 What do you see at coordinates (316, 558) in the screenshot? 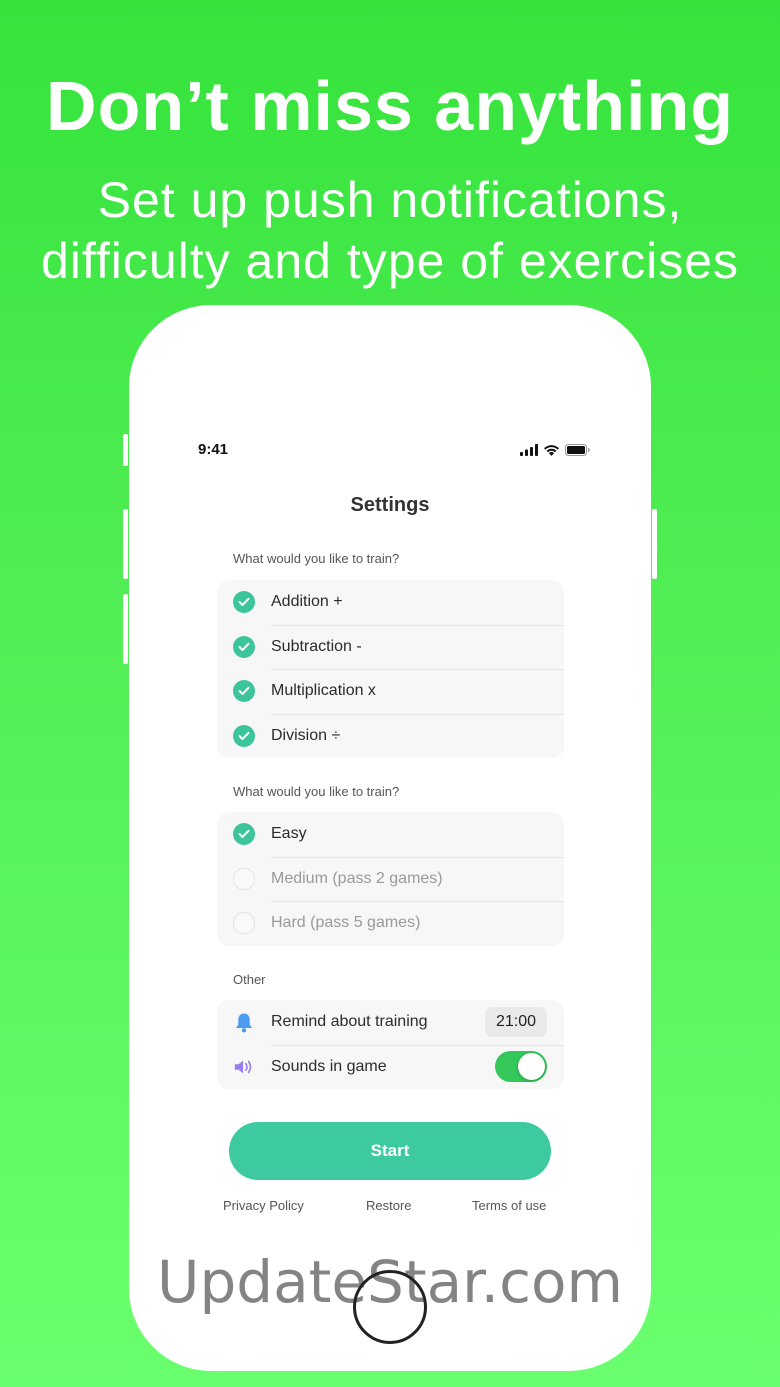
I see `exercises-section-label: What would you like to train?` at bounding box center [316, 558].